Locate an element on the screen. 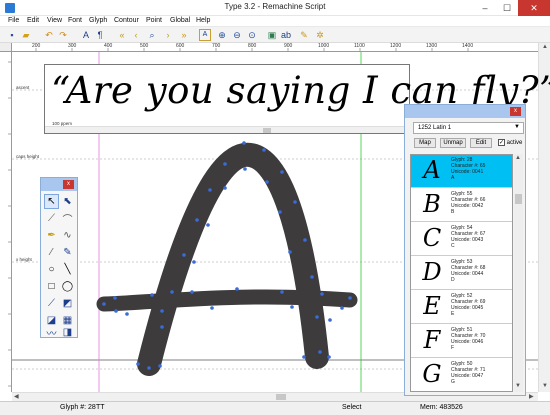 The width and height of the screenshot is (550, 415). active-checkbox-box: ✓ is located at coordinates (501, 142).